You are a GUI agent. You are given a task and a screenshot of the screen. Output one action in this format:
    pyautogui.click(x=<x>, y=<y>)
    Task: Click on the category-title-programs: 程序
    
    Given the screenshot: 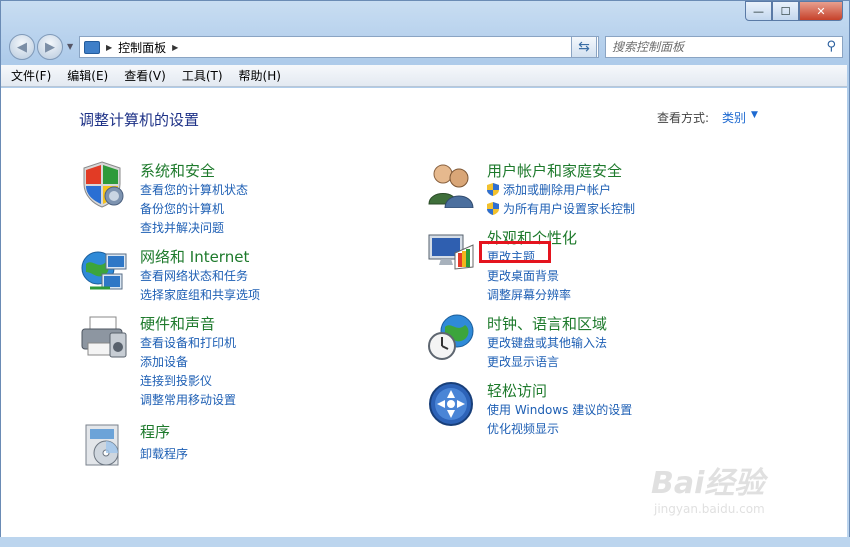 What is the action you would take?
    pyautogui.click(x=155, y=431)
    